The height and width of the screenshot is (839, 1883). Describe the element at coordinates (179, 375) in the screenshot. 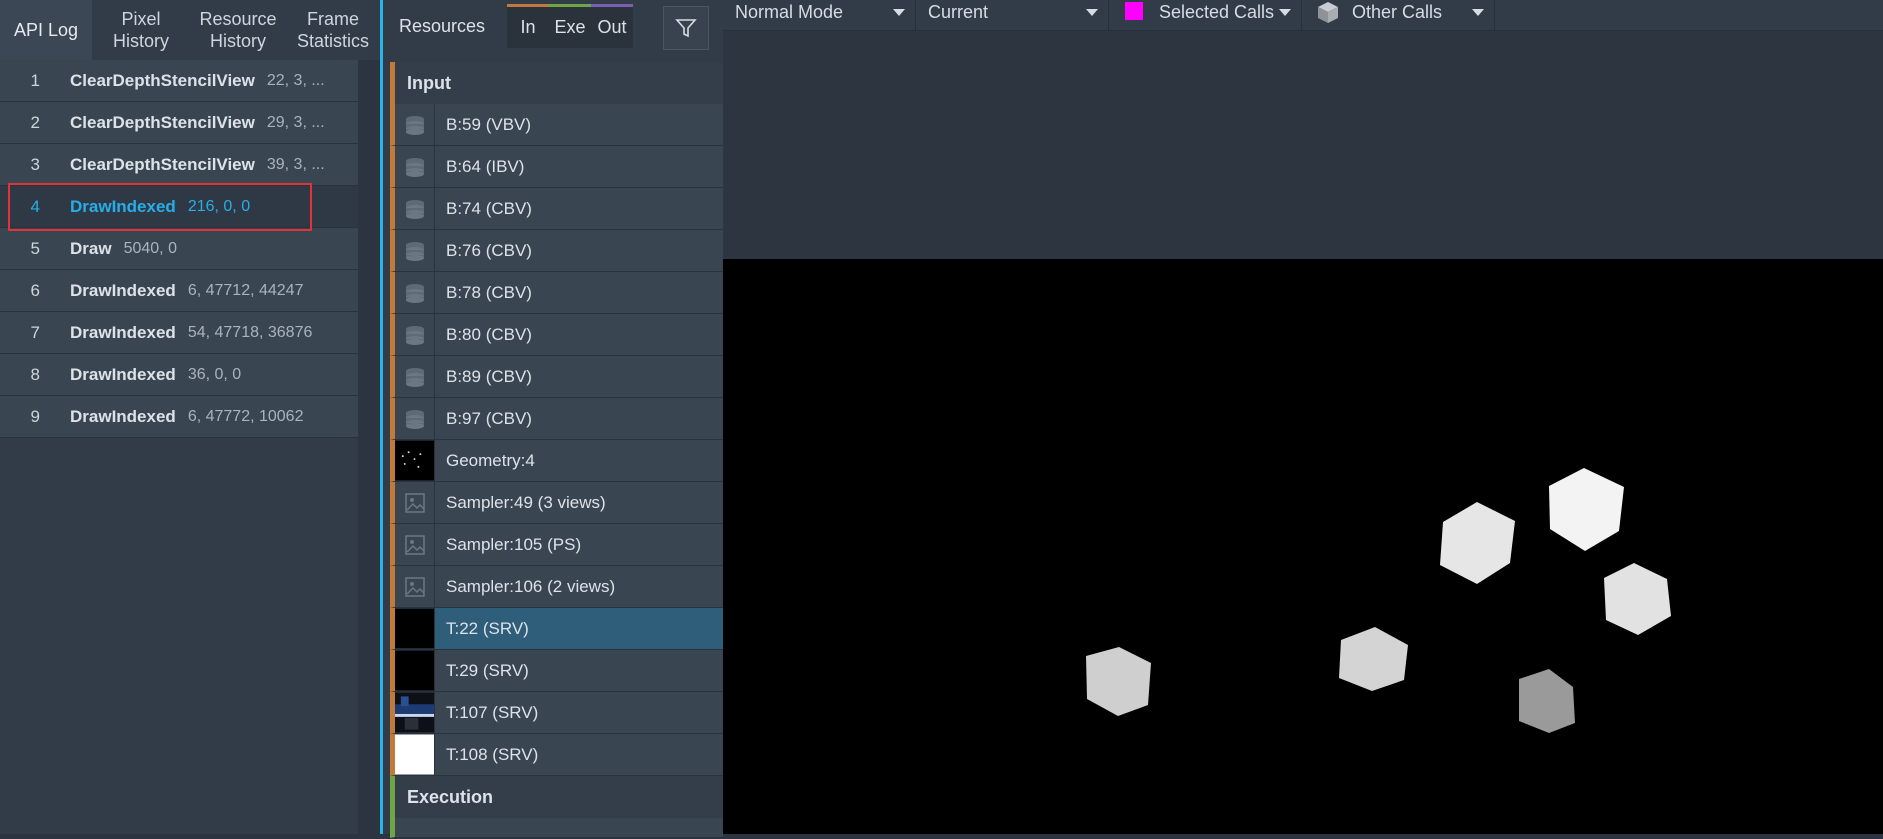

I see `api-call-row: 8 DrawIndexed 36, 0, 0` at that location.